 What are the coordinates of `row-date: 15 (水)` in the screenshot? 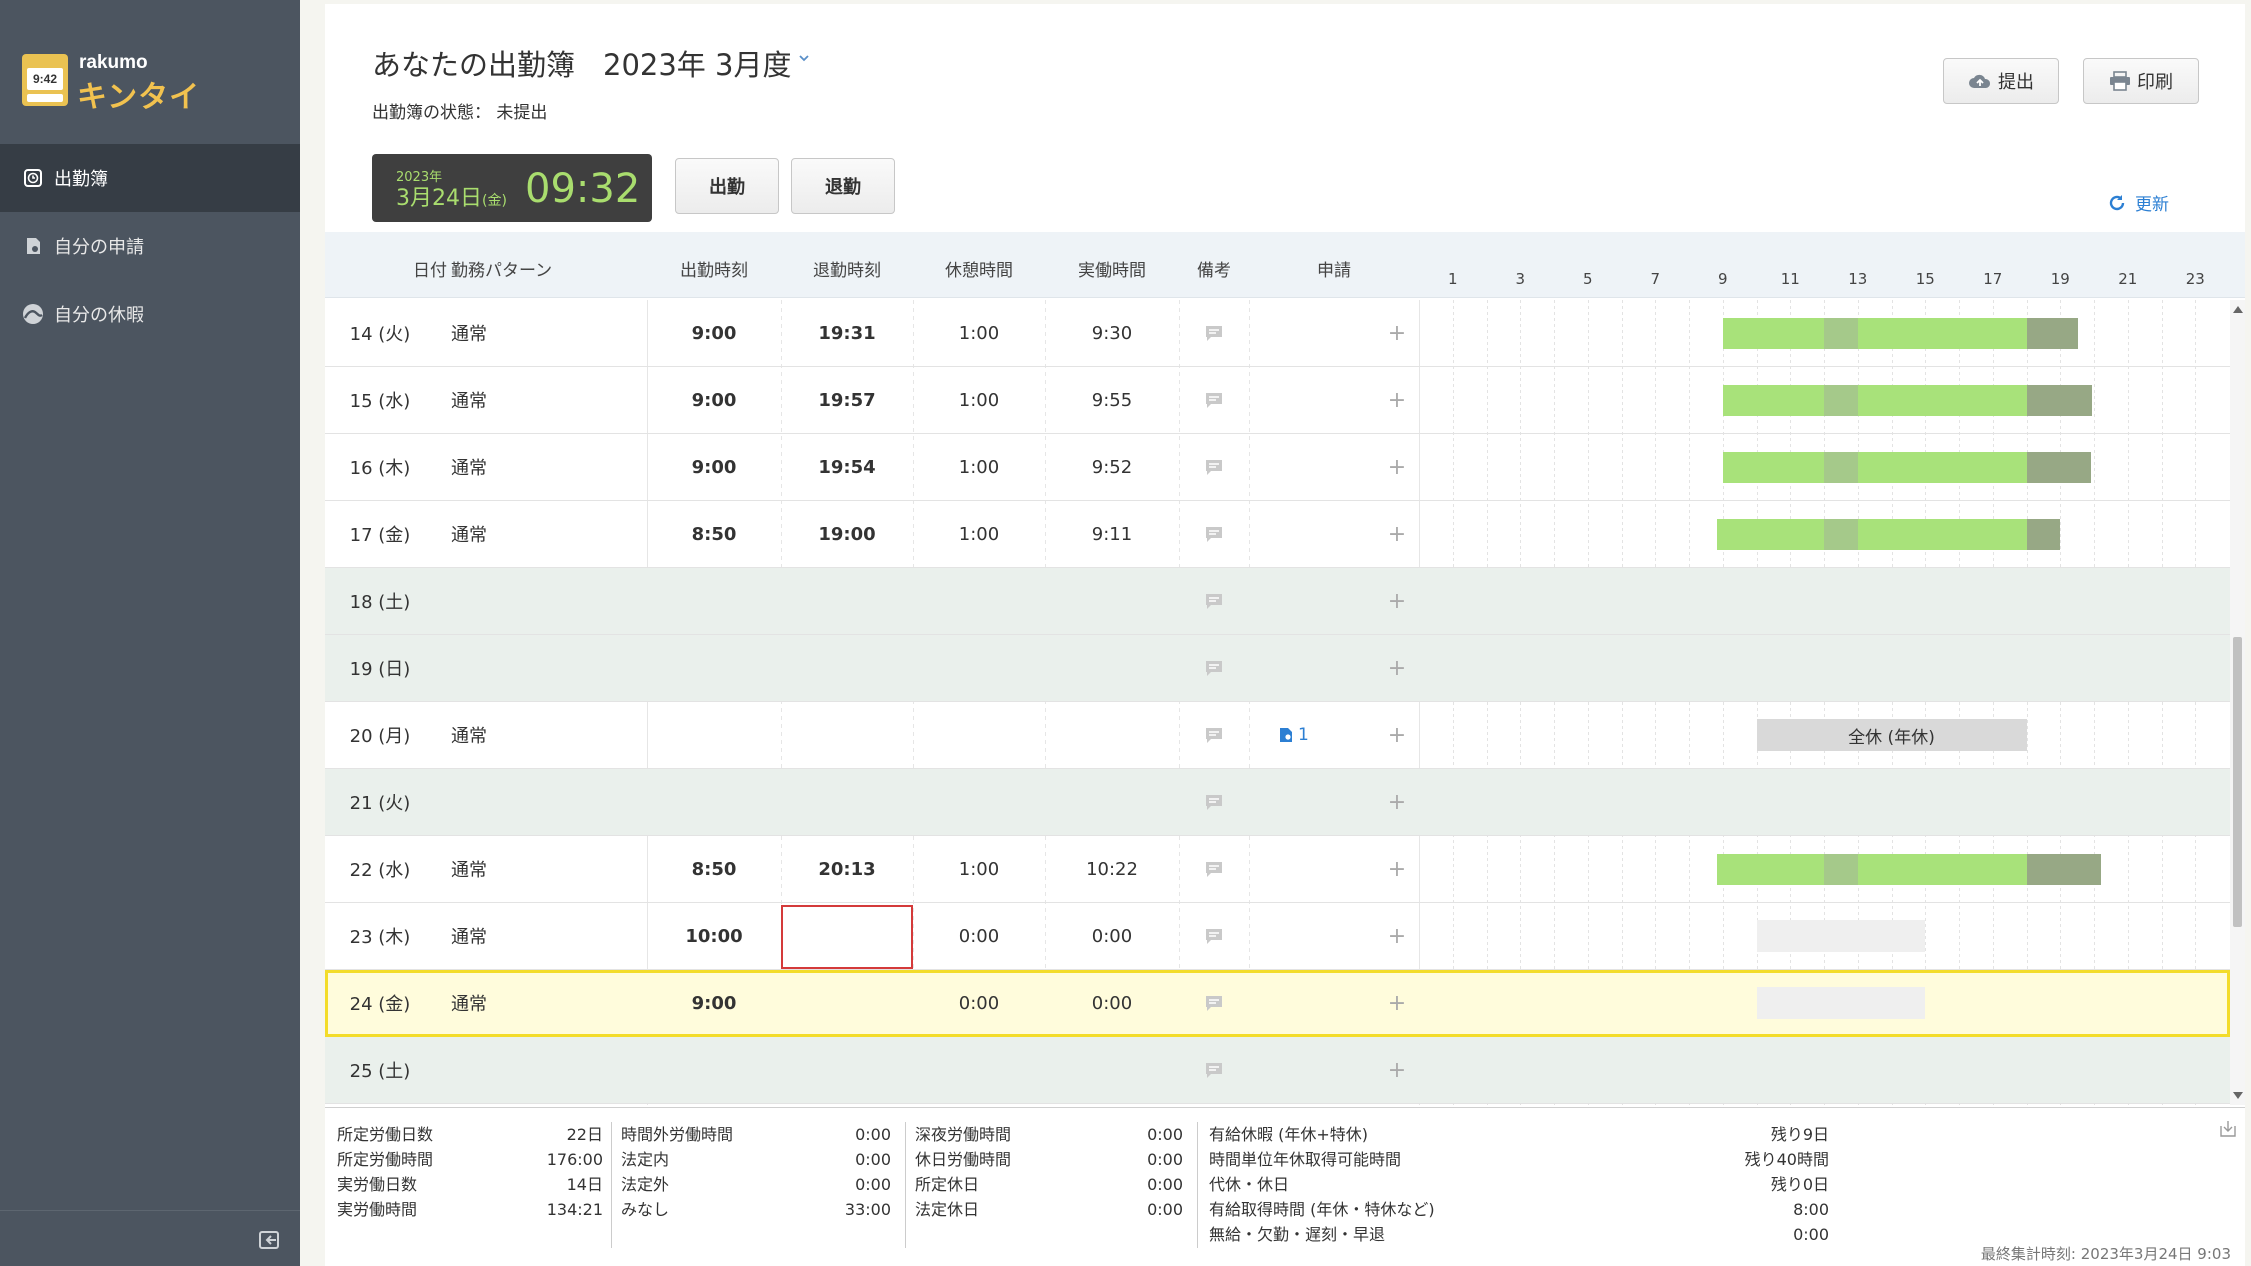 It's located at (380, 401).